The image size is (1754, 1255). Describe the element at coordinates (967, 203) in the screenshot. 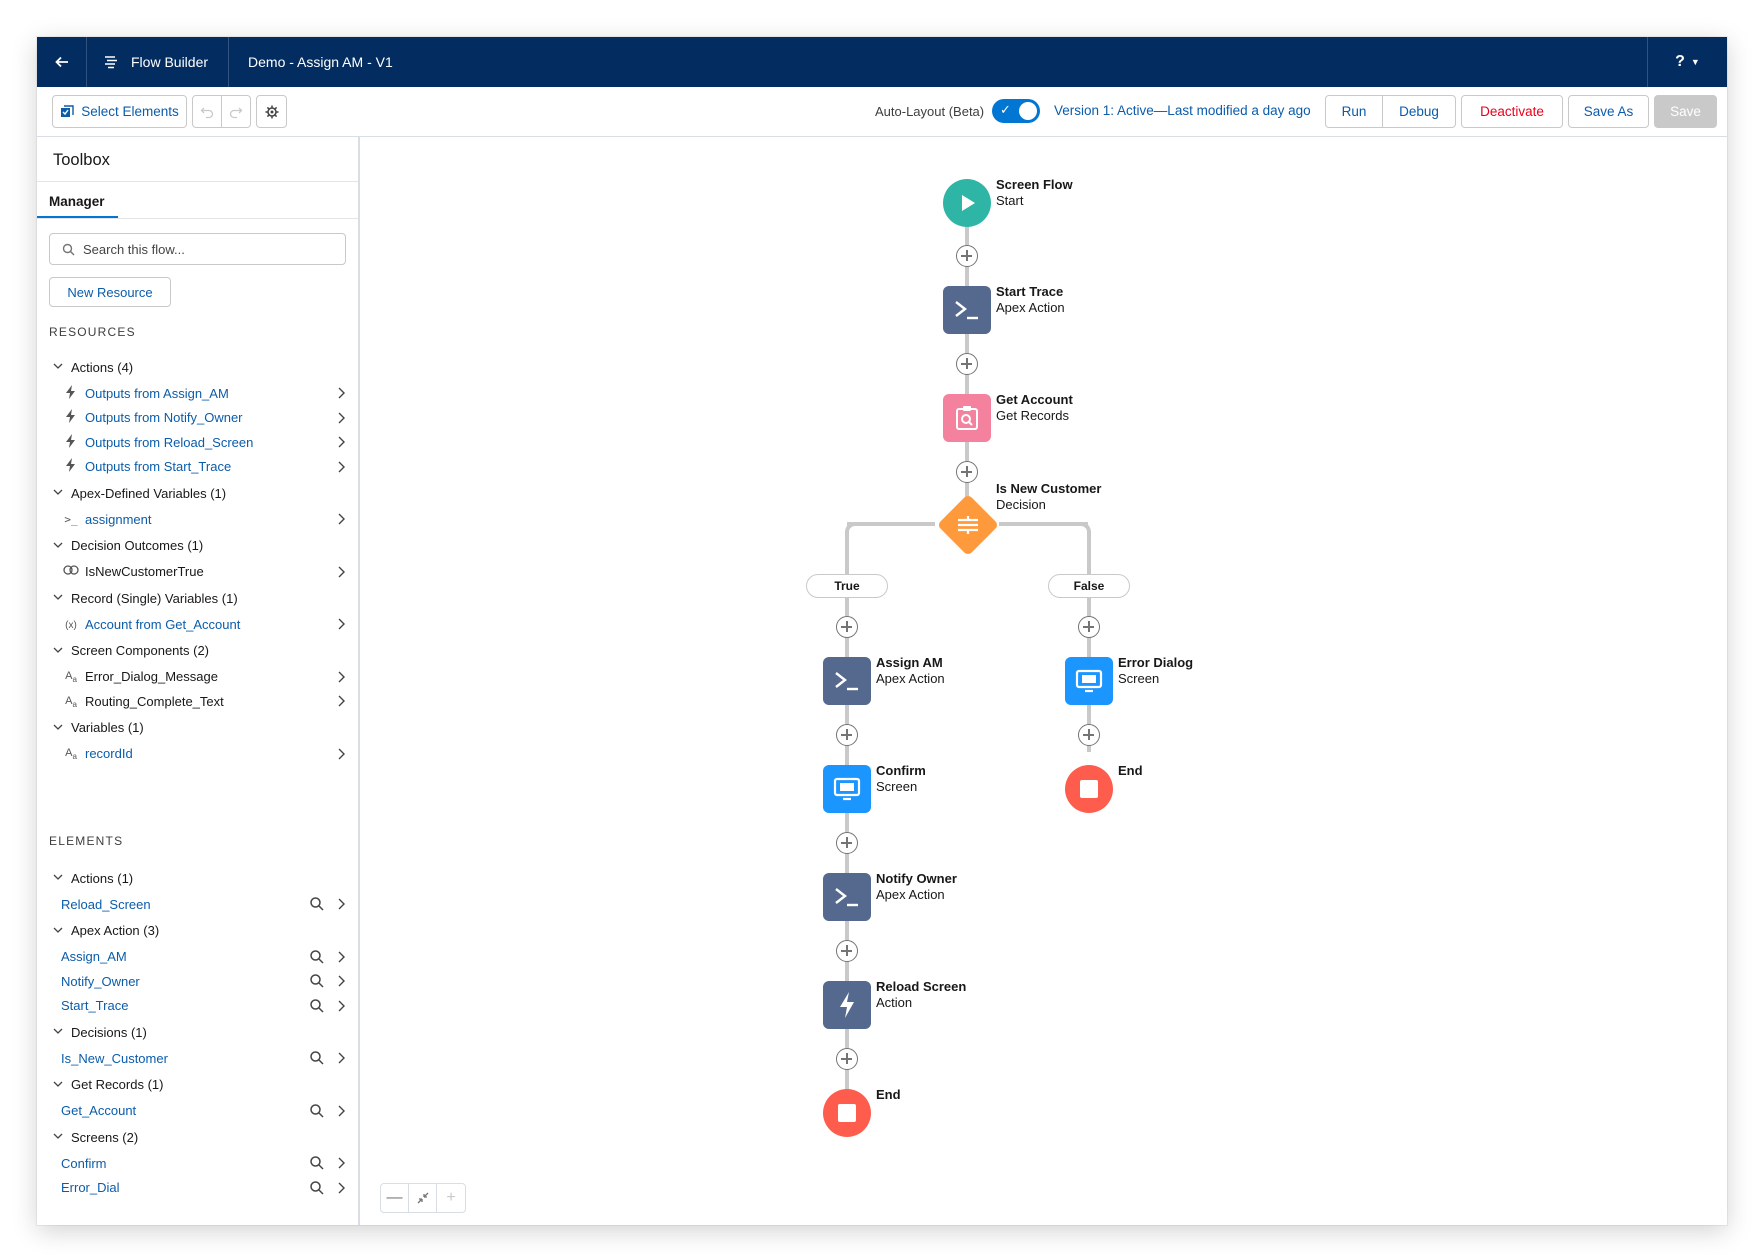

I see `start-node` at that location.